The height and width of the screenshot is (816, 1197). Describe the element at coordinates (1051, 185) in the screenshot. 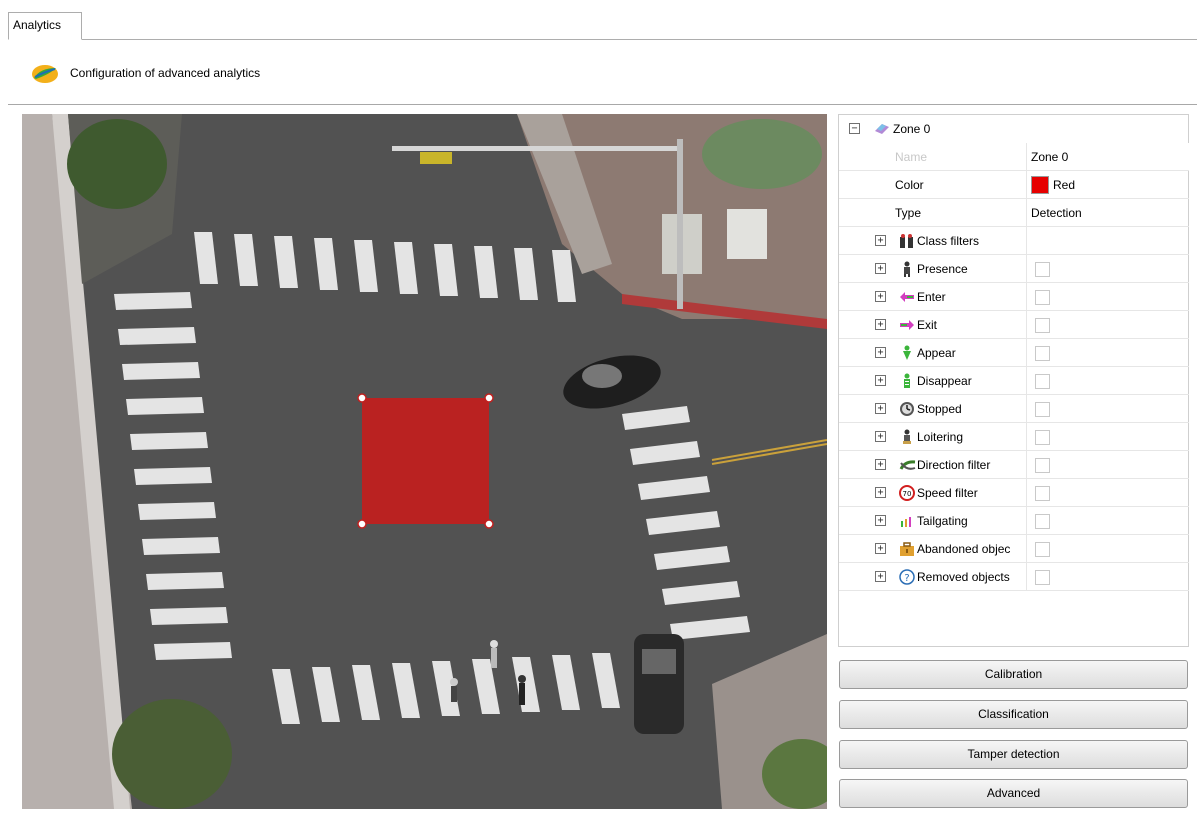

I see `property-color-value: Red` at that location.